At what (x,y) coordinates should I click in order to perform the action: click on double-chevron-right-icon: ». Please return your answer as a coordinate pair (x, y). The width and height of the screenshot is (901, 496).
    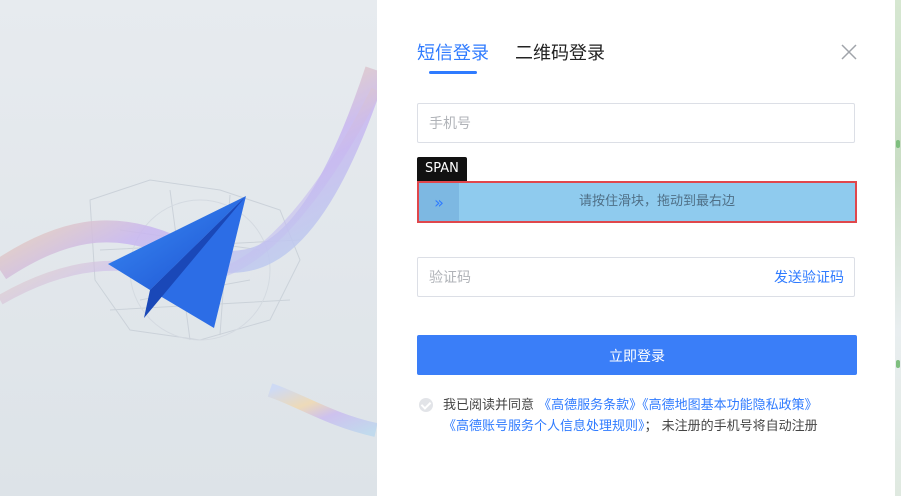
    Looking at the image, I should click on (439, 202).